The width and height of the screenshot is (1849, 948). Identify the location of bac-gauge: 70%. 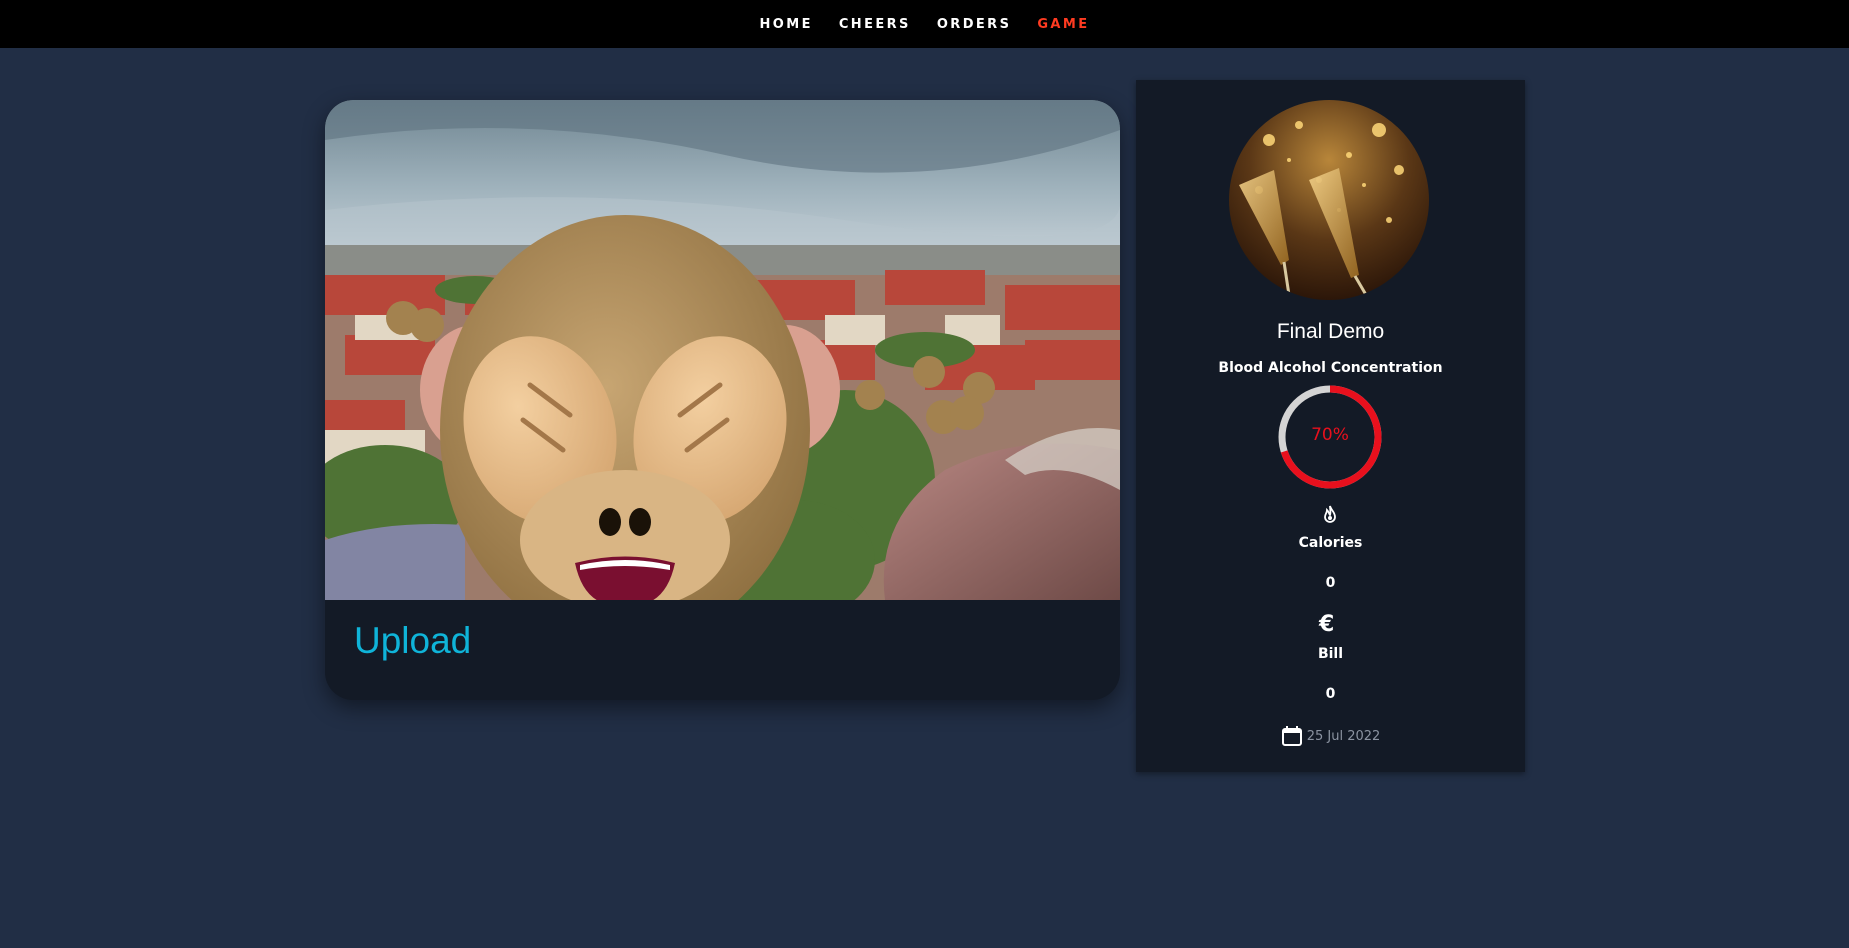
(1330, 437).